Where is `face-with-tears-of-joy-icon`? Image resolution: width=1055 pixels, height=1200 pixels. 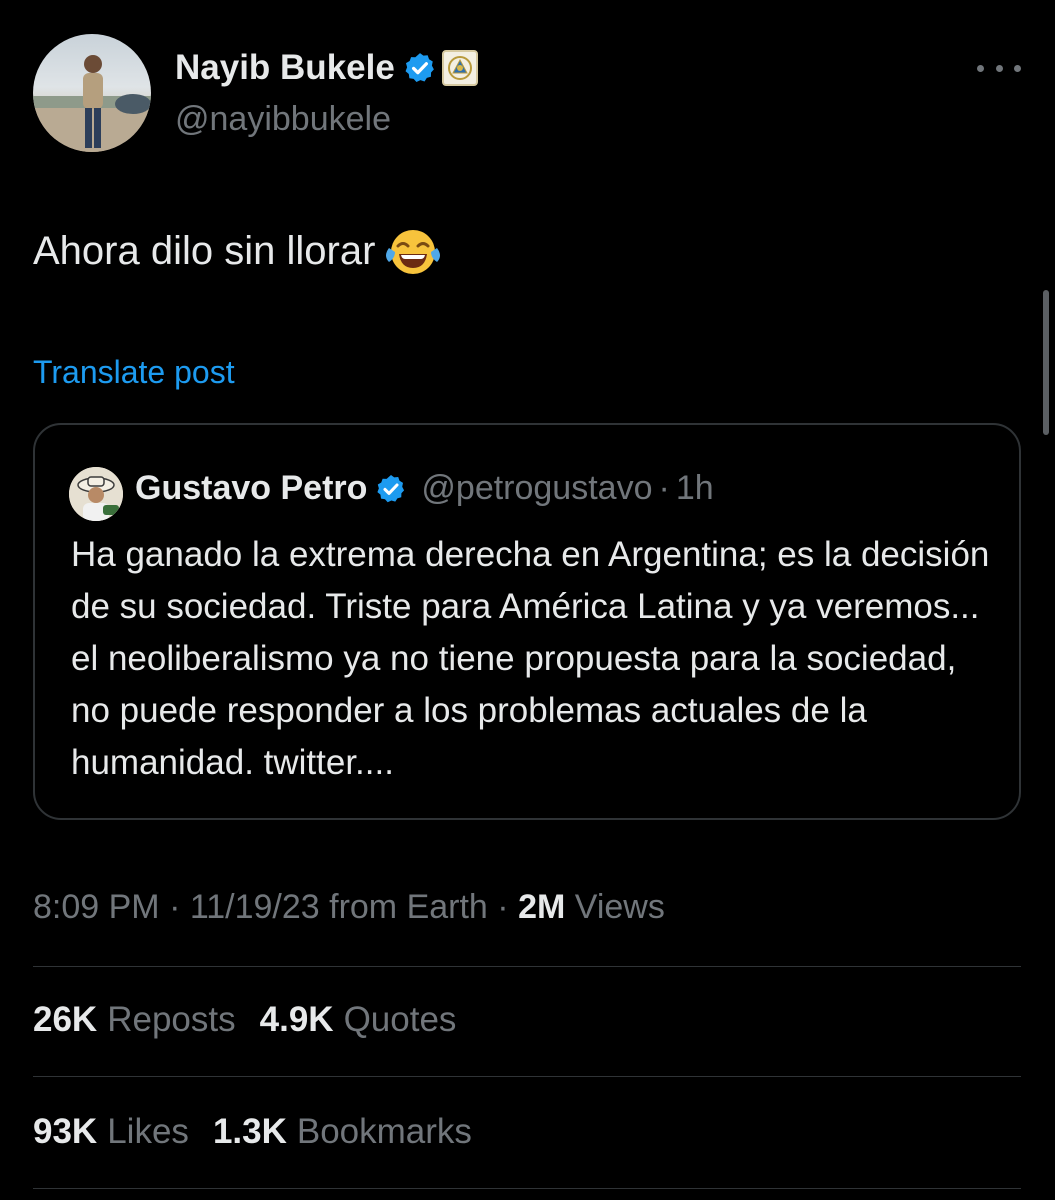
face-with-tears-of-joy-icon is located at coordinates (413, 251).